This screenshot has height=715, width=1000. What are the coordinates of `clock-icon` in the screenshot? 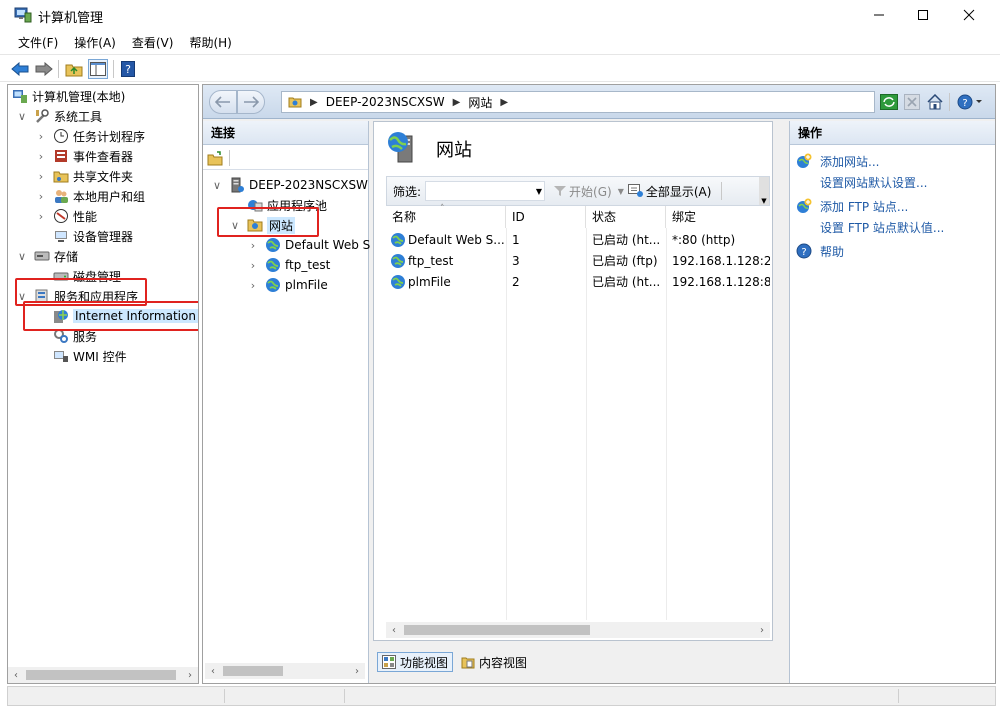 It's located at (61, 136).